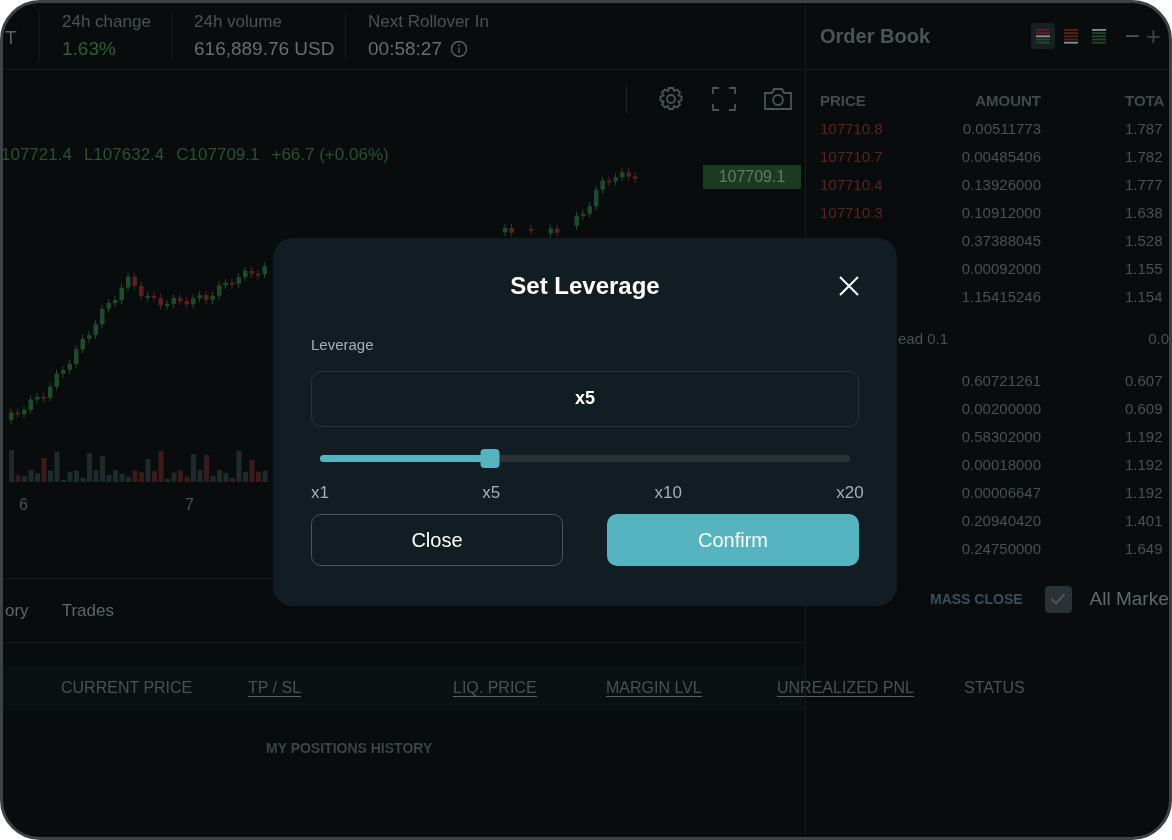 This screenshot has height=840, width=1172. What do you see at coordinates (778, 99) in the screenshot?
I see `camera-icon` at bounding box center [778, 99].